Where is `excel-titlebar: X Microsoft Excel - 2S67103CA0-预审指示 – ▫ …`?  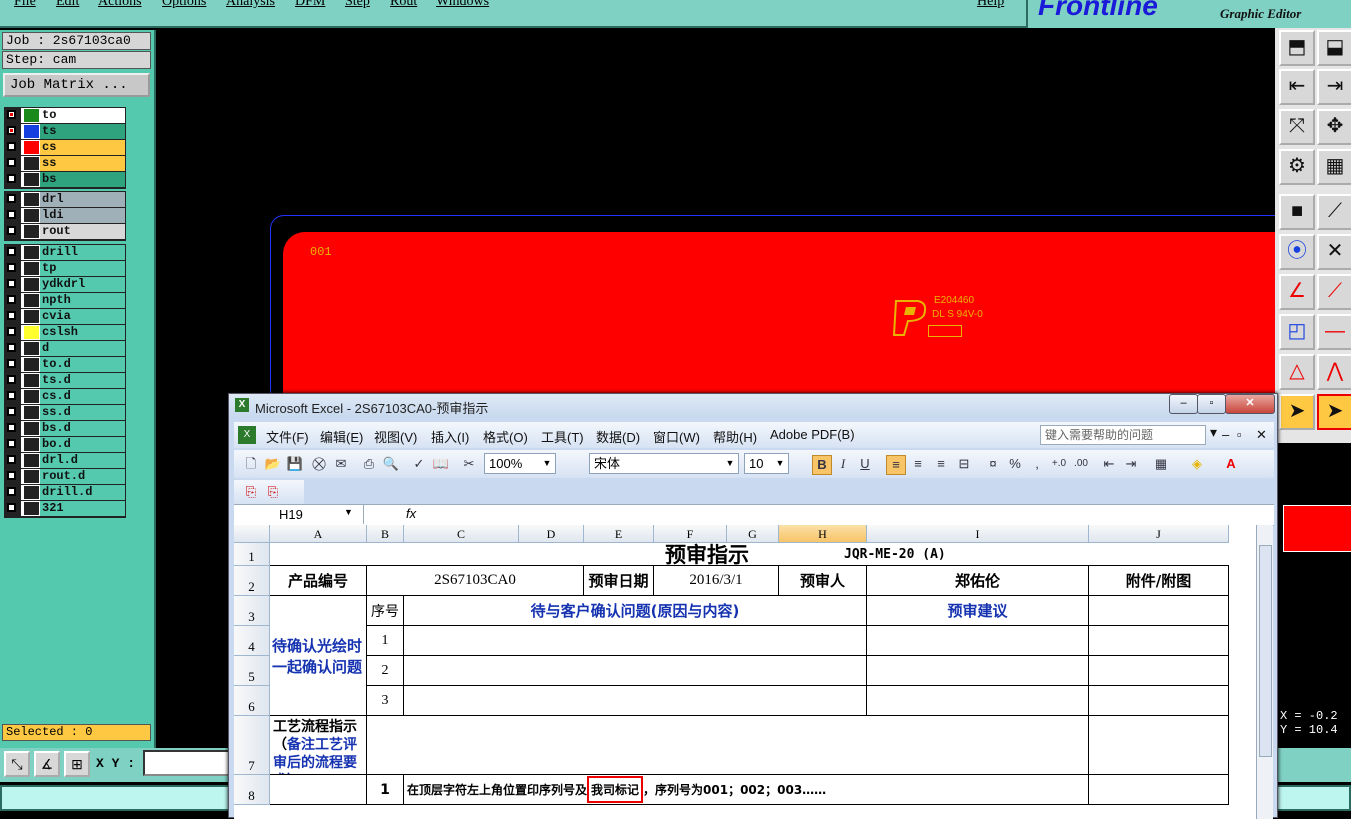
excel-titlebar: X Microsoft Excel - 2S67103CA0-预审指示 – ▫ … is located at coordinates (753, 406).